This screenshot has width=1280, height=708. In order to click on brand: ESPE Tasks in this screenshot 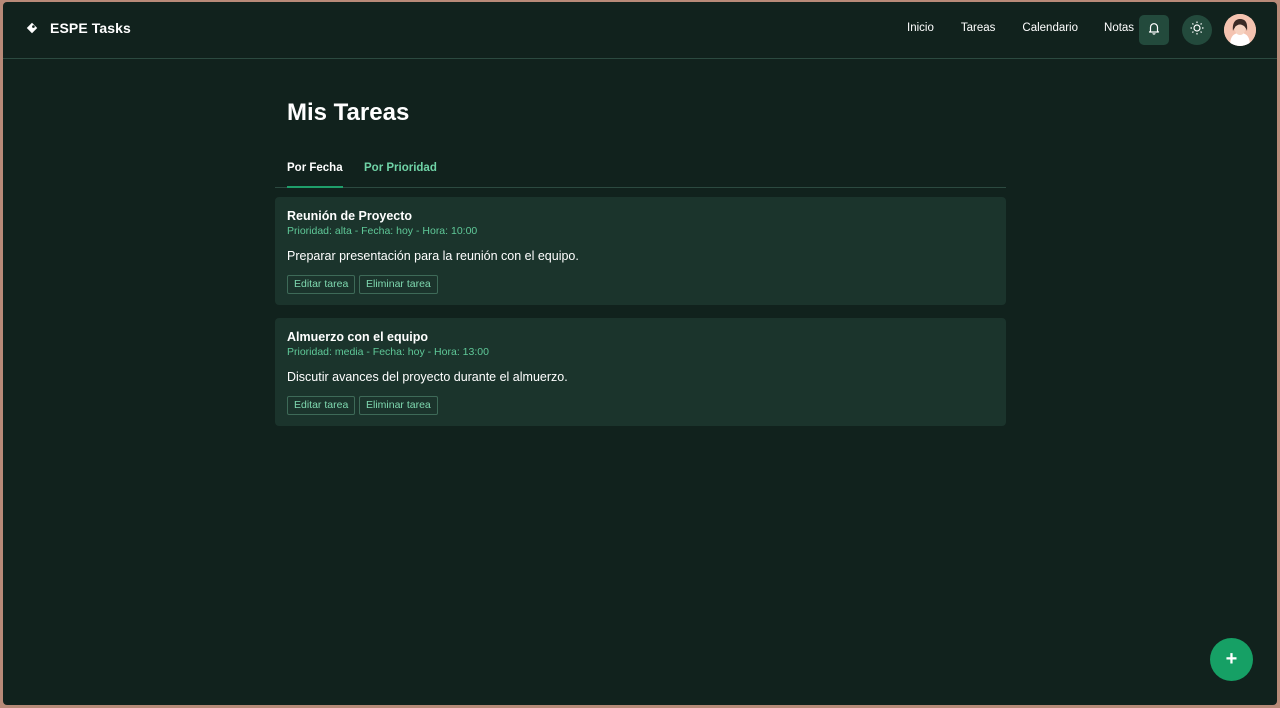, I will do `click(78, 28)`.